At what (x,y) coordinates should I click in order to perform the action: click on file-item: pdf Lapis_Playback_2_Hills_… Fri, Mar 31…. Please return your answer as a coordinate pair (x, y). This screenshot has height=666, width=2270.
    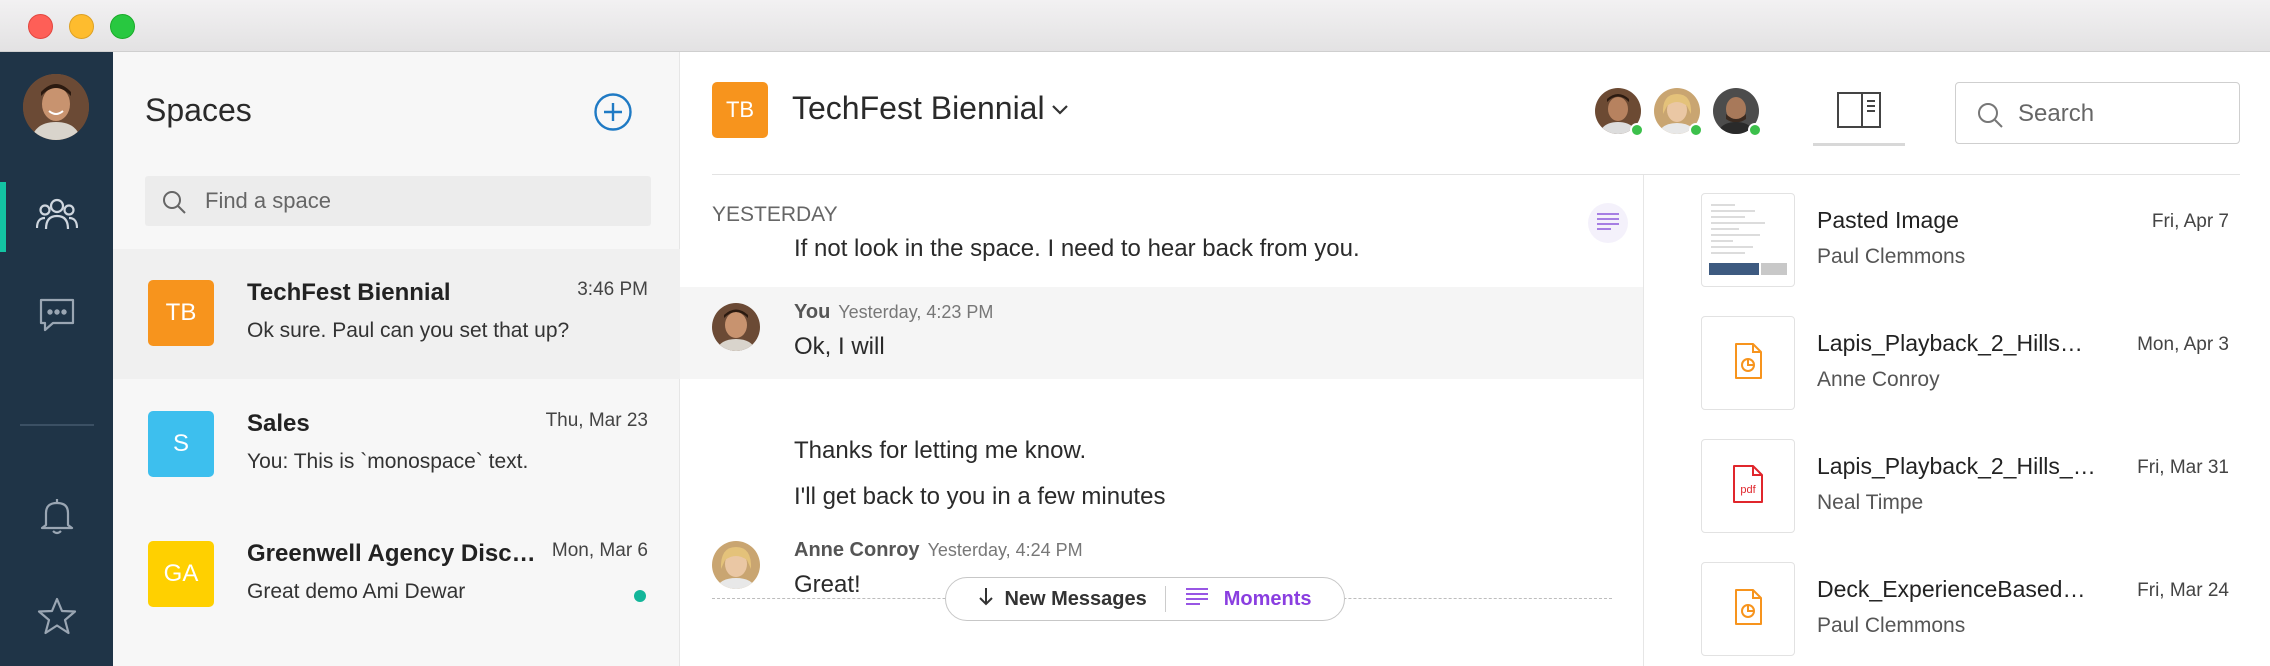
    Looking at the image, I should click on (1952, 482).